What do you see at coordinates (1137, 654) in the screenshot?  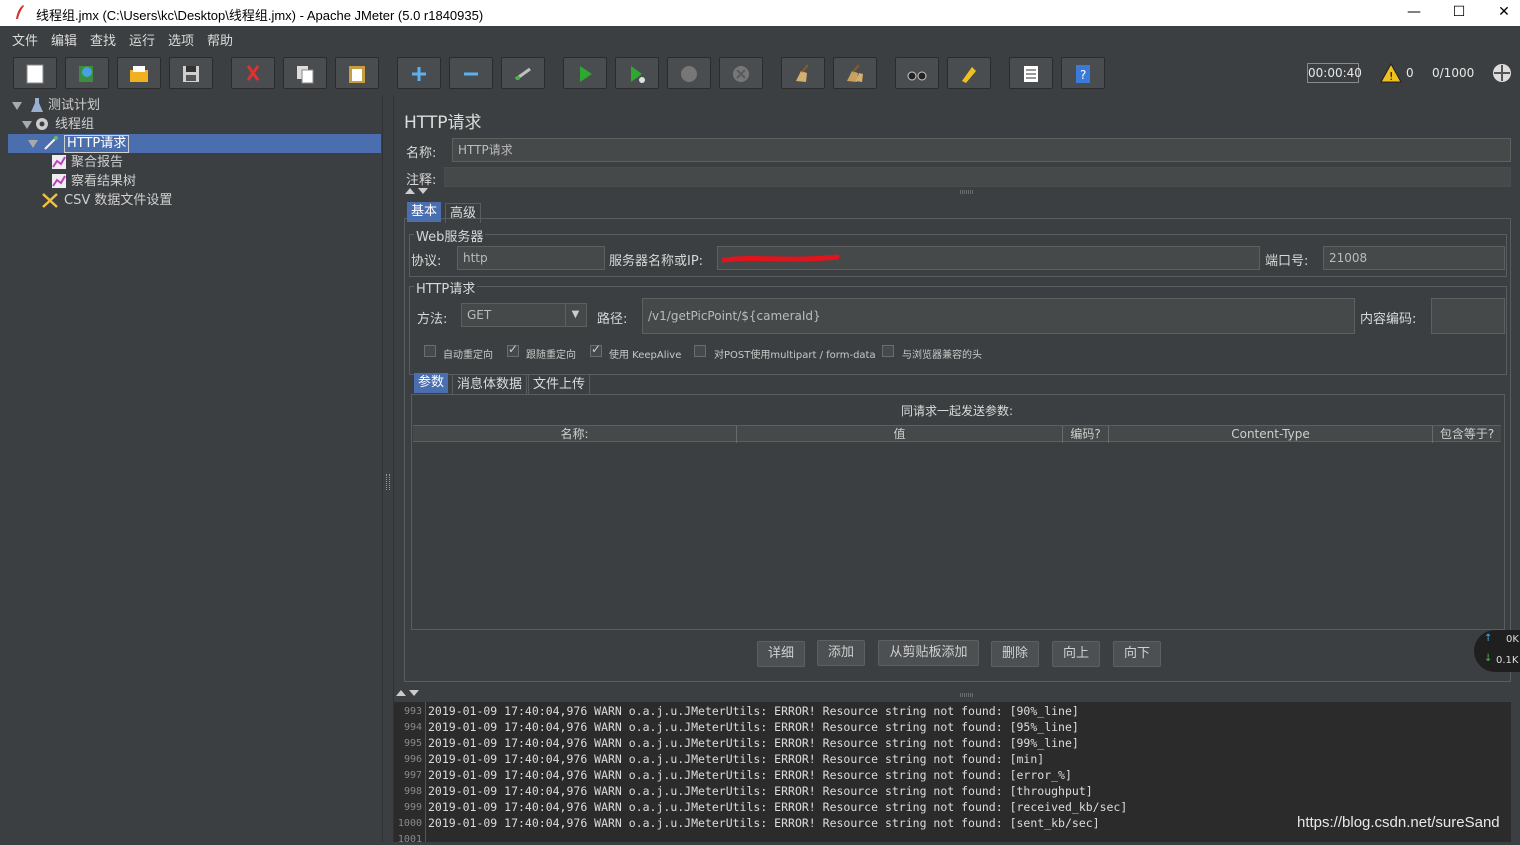 I see `down-button: 向下` at bounding box center [1137, 654].